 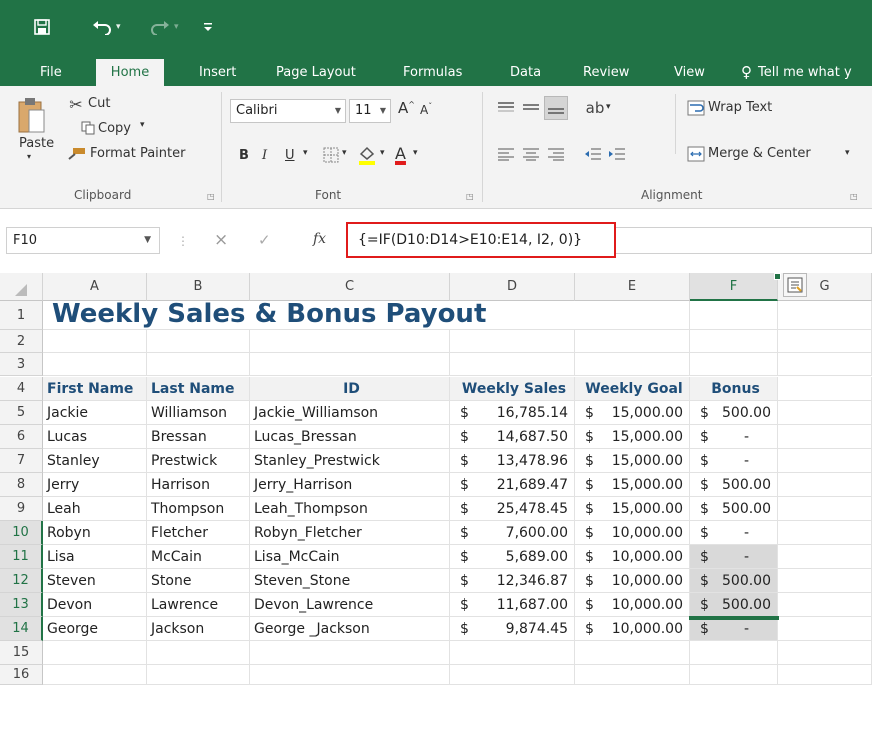 What do you see at coordinates (88, 128) in the screenshot?
I see `copy-icon` at bounding box center [88, 128].